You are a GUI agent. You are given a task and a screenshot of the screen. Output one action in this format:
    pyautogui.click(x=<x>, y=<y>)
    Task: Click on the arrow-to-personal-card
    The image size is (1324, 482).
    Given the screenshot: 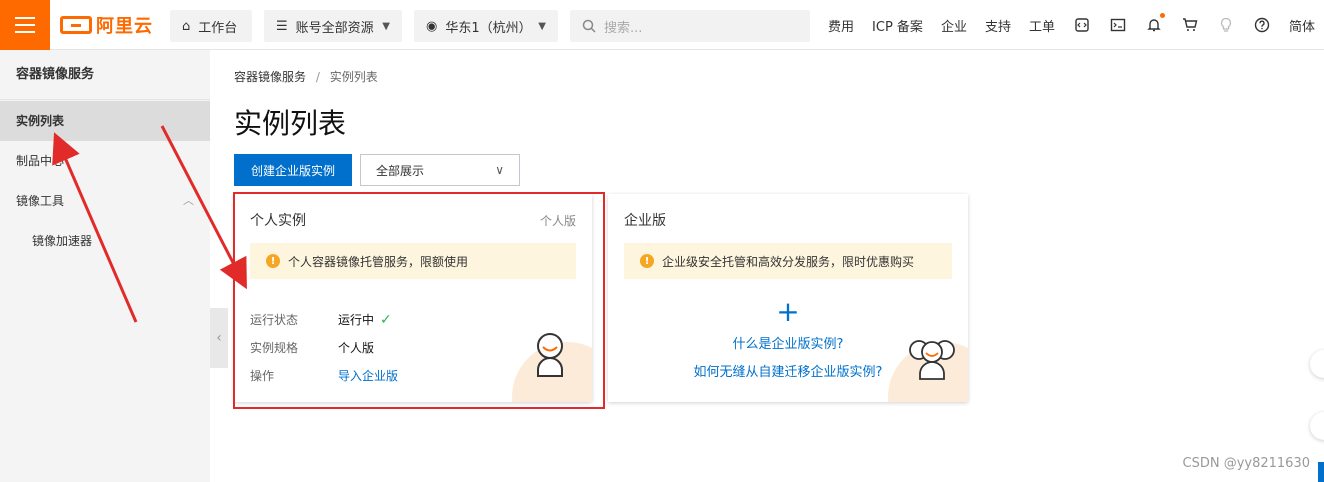 What is the action you would take?
    pyautogui.click(x=203, y=207)
    